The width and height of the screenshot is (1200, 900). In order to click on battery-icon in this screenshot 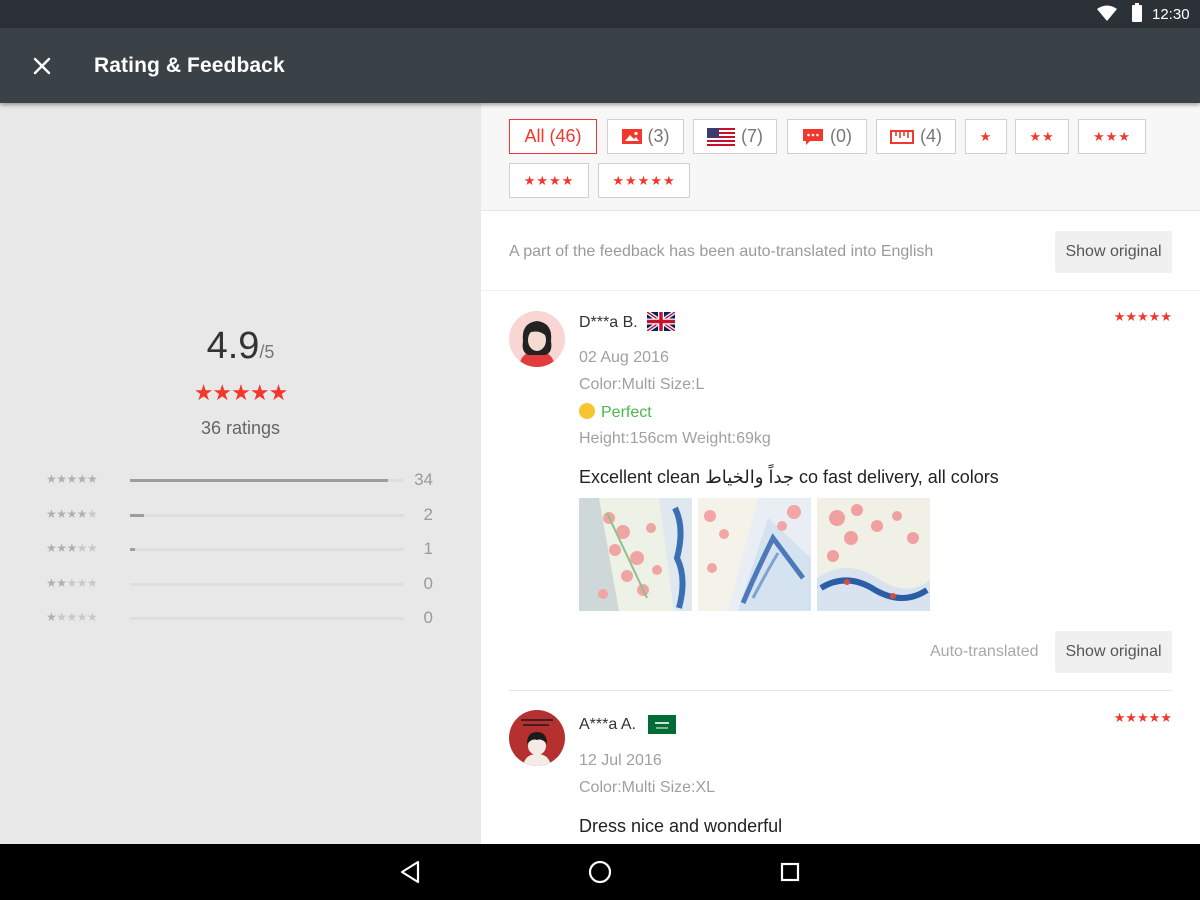, I will do `click(1137, 12)`.